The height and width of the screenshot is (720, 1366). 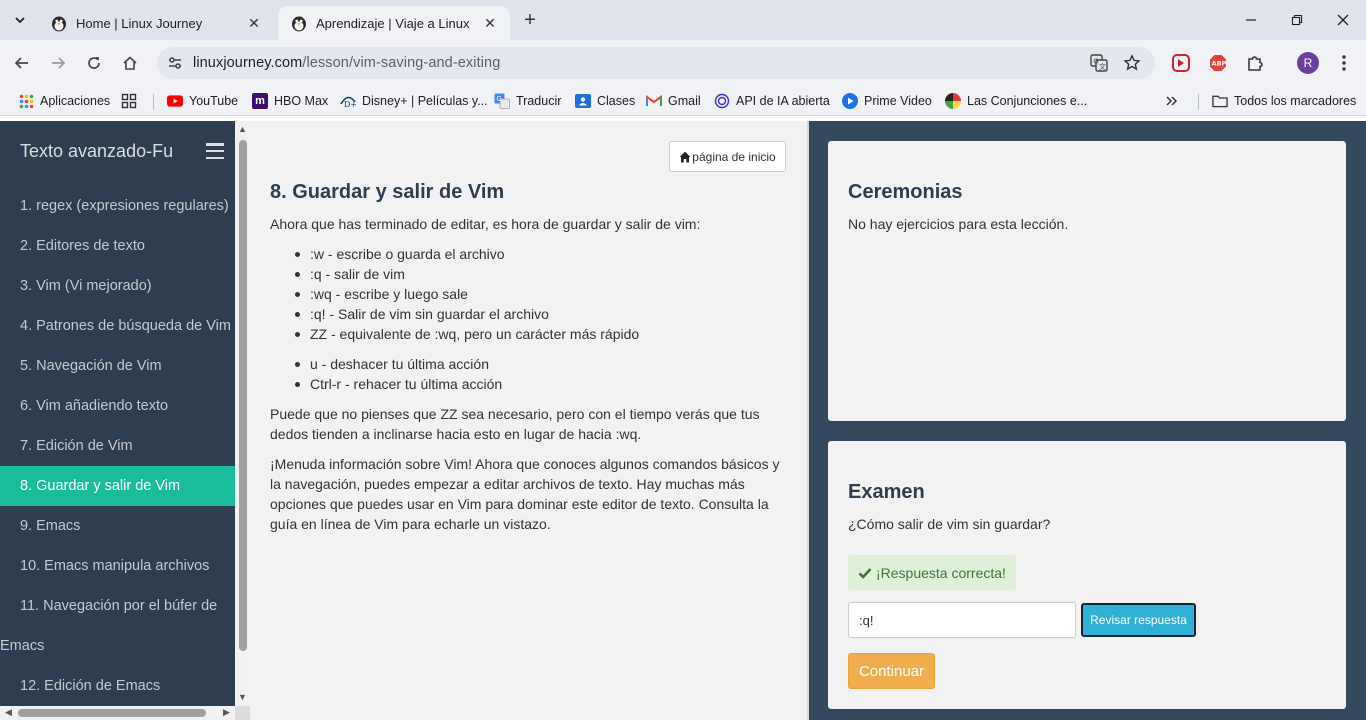 I want to click on tune-icon, so click(x=175, y=63).